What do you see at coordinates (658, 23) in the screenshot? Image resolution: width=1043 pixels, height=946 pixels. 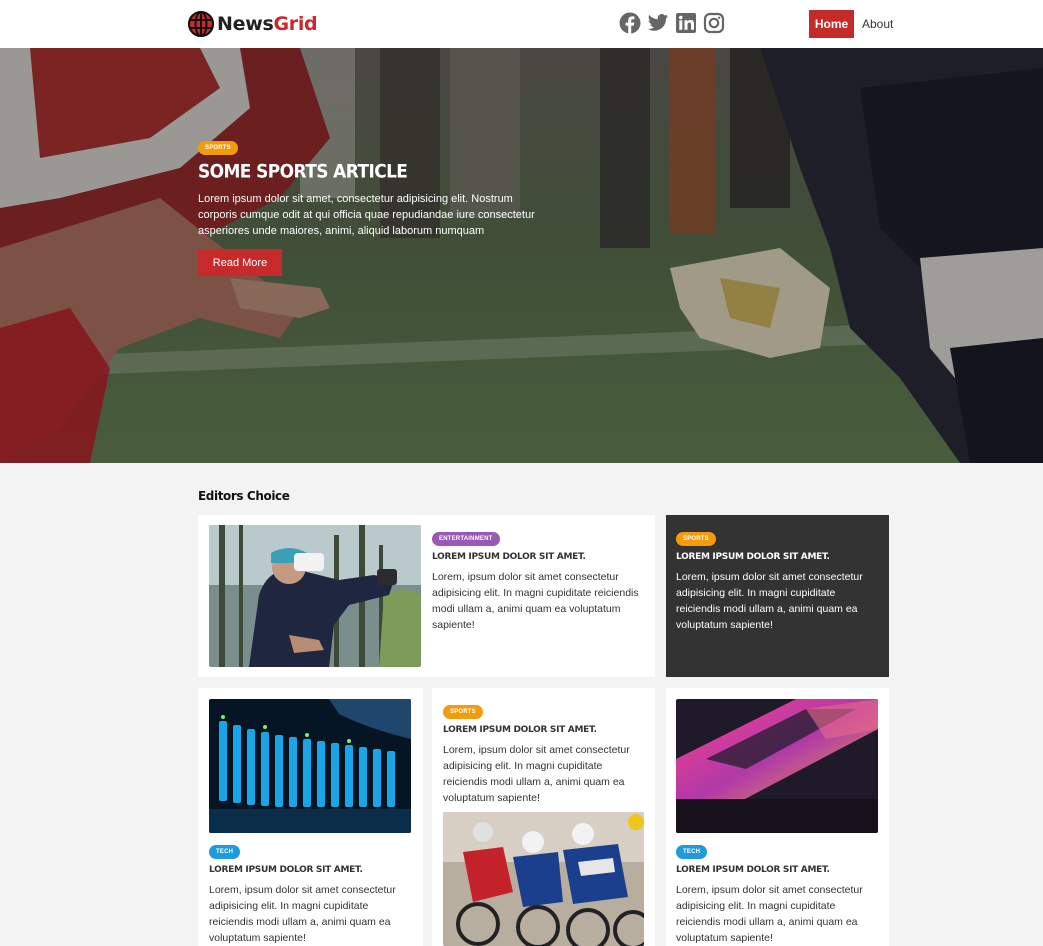 I see `twitter-icon` at bounding box center [658, 23].